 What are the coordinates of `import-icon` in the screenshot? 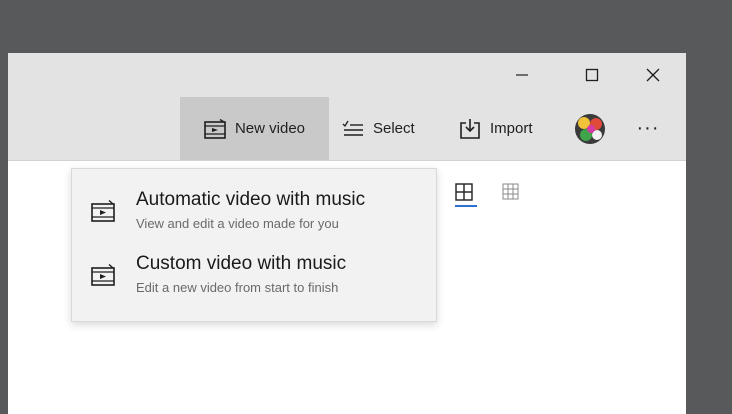 It's located at (470, 128).